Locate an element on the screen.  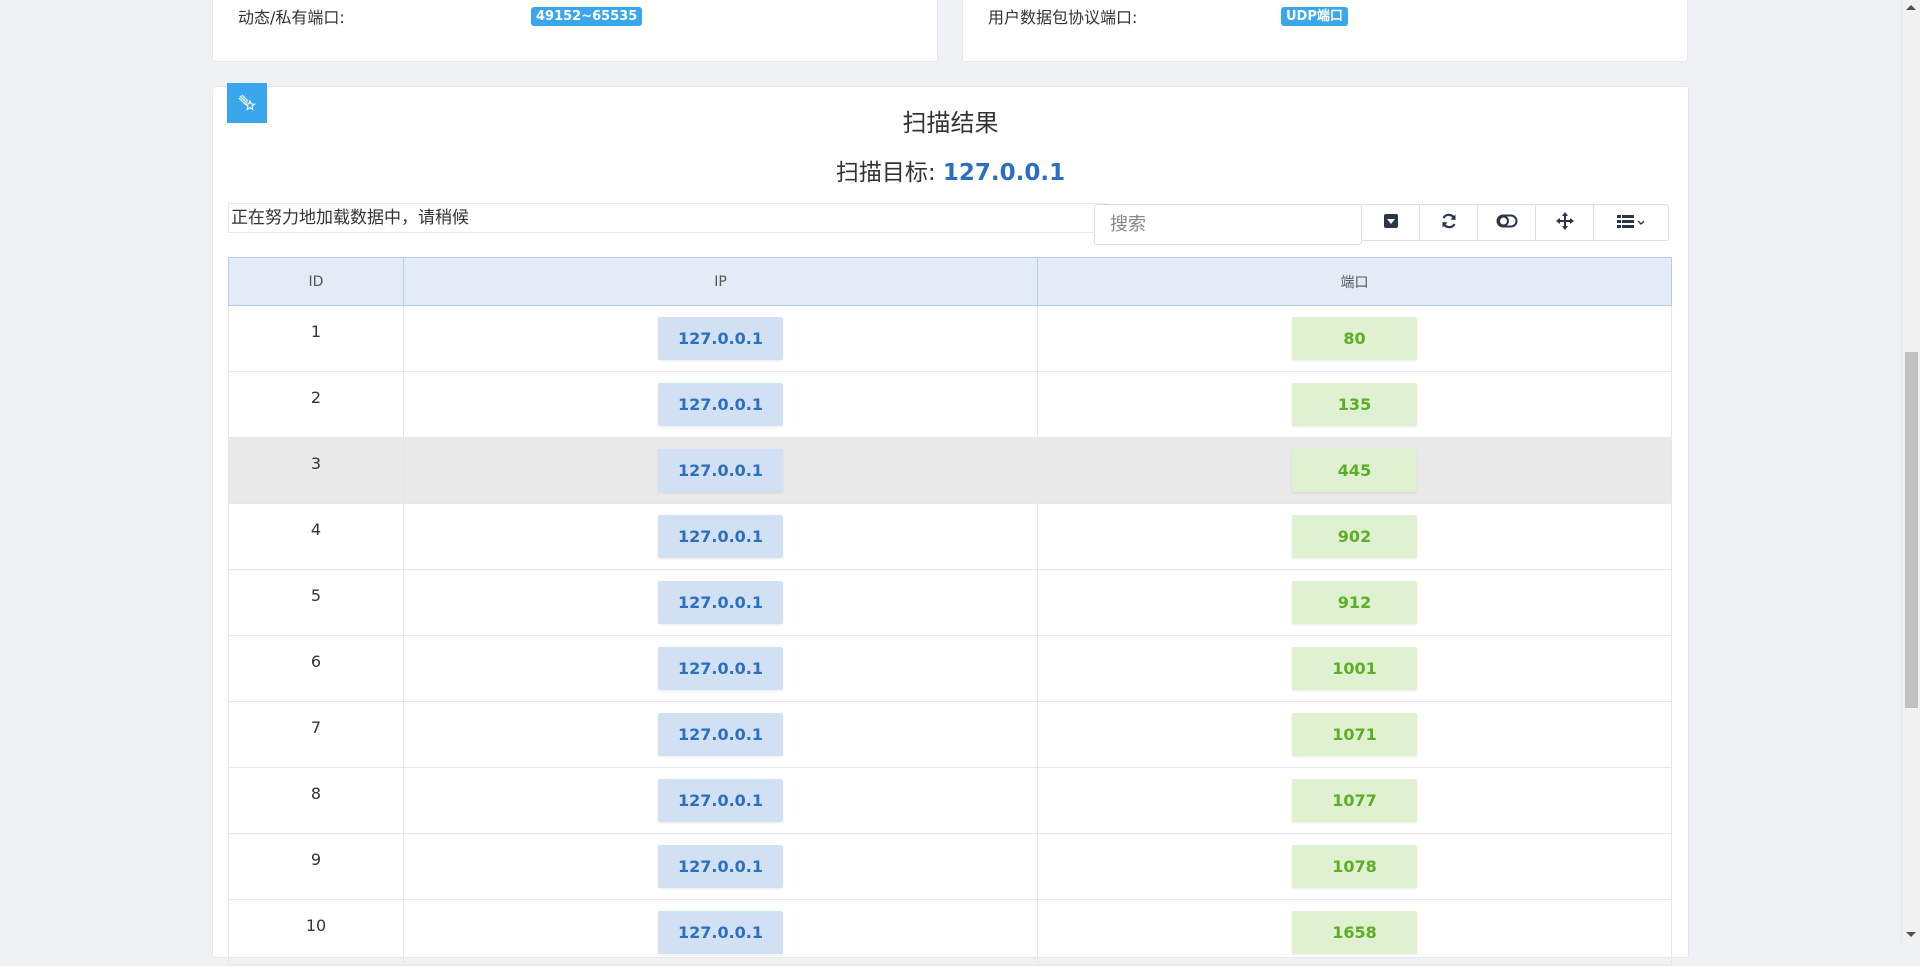
table-toolbar is located at coordinates (1515, 222).